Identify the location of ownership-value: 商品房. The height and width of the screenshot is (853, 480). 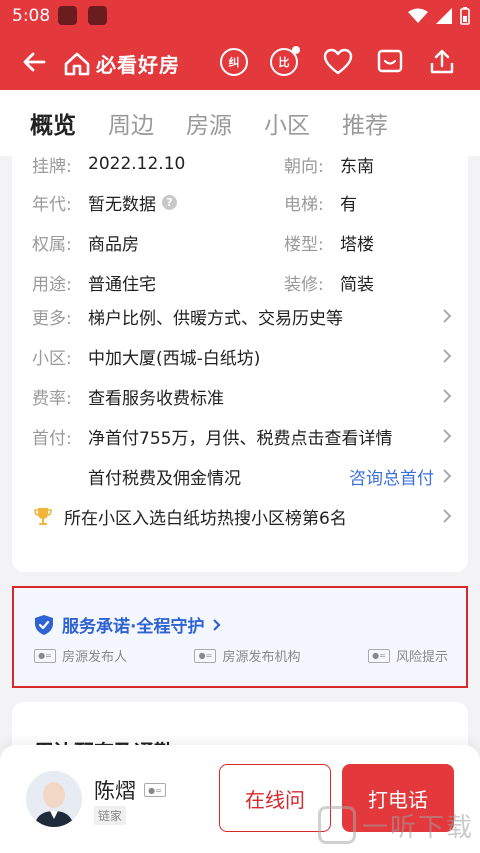
(113, 244).